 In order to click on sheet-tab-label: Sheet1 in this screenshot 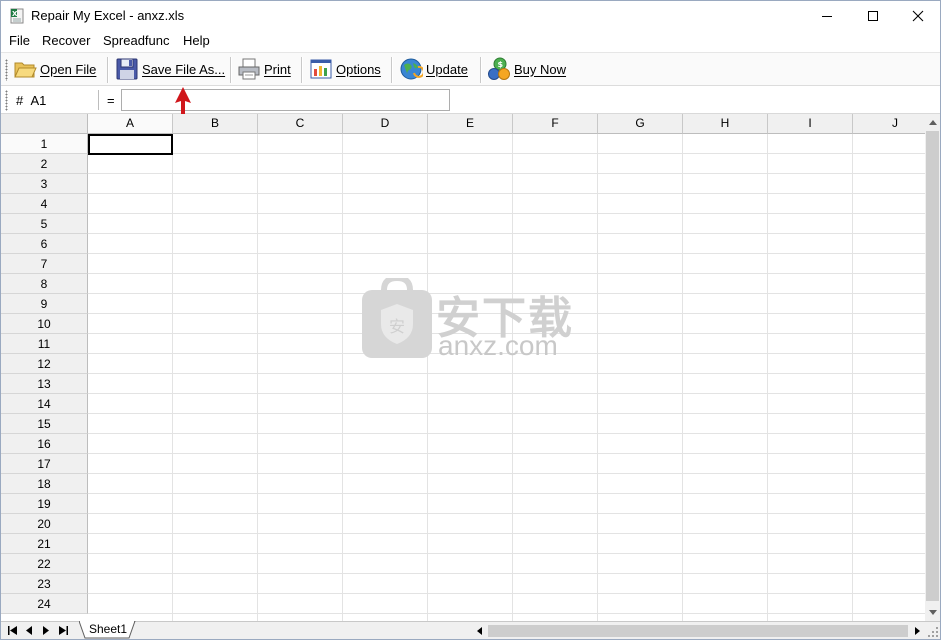, I will do `click(108, 629)`.